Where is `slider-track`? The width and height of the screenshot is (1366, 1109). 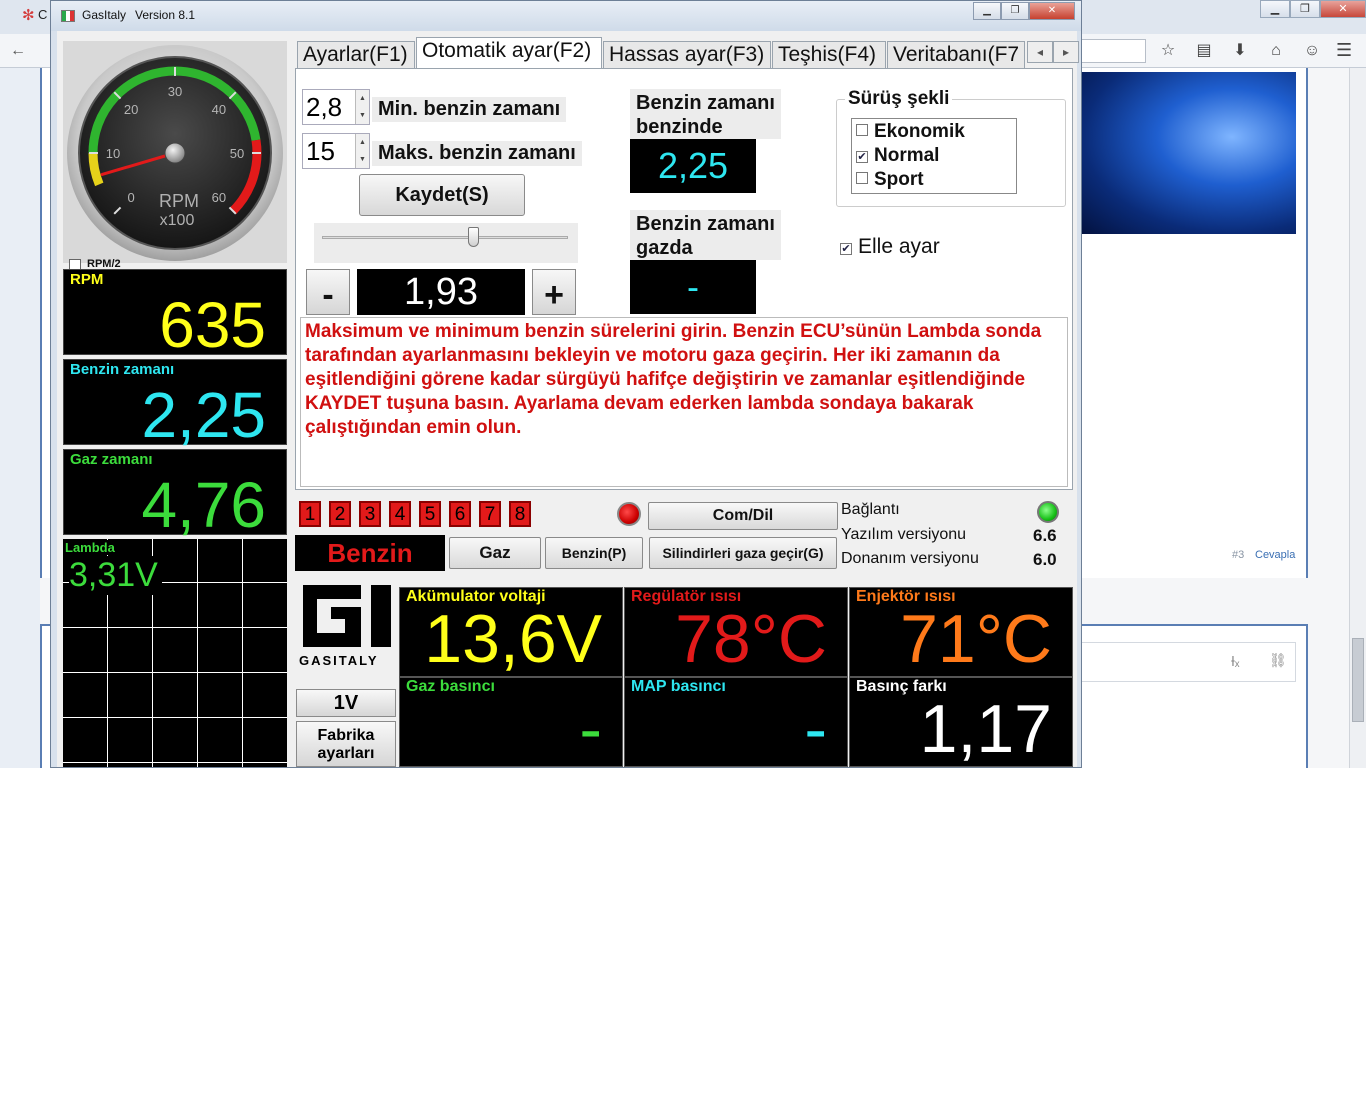 slider-track is located at coordinates (445, 237).